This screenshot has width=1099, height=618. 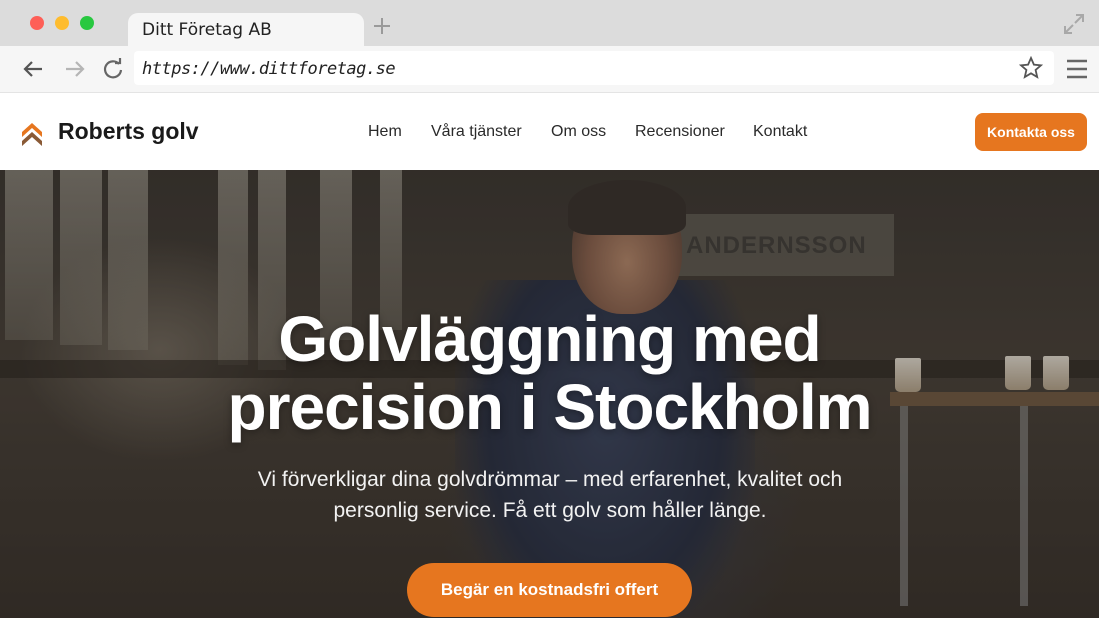 I want to click on url-text: https://www.dittforetag.se, so click(x=269, y=69).